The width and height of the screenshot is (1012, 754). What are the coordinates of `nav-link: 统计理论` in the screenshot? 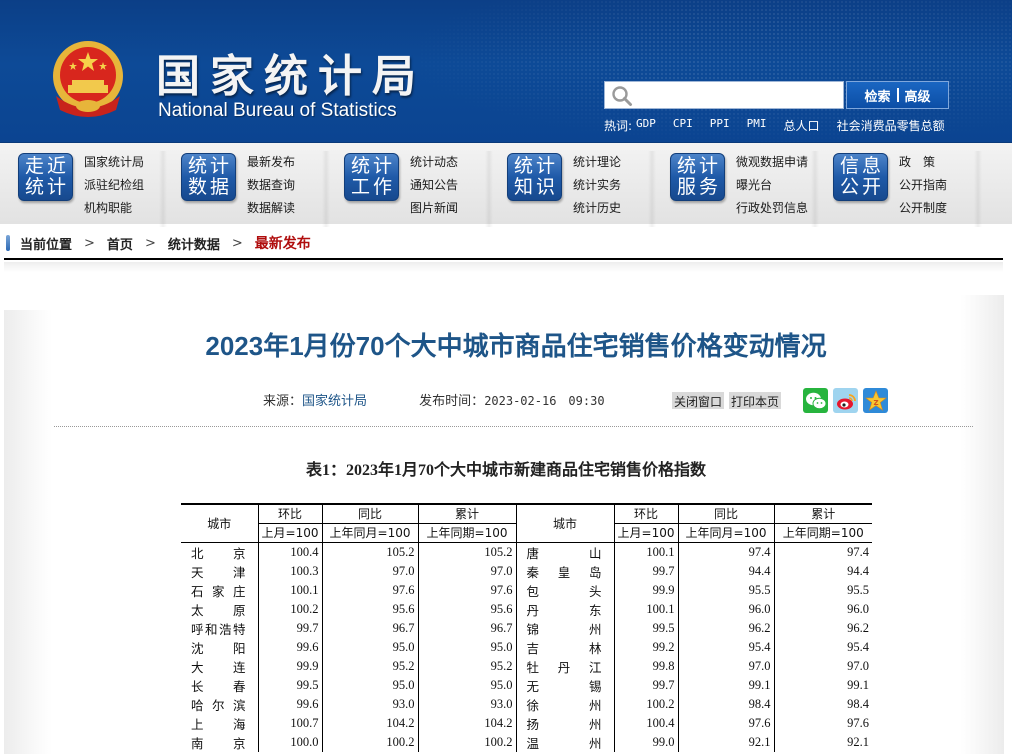 It's located at (597, 162).